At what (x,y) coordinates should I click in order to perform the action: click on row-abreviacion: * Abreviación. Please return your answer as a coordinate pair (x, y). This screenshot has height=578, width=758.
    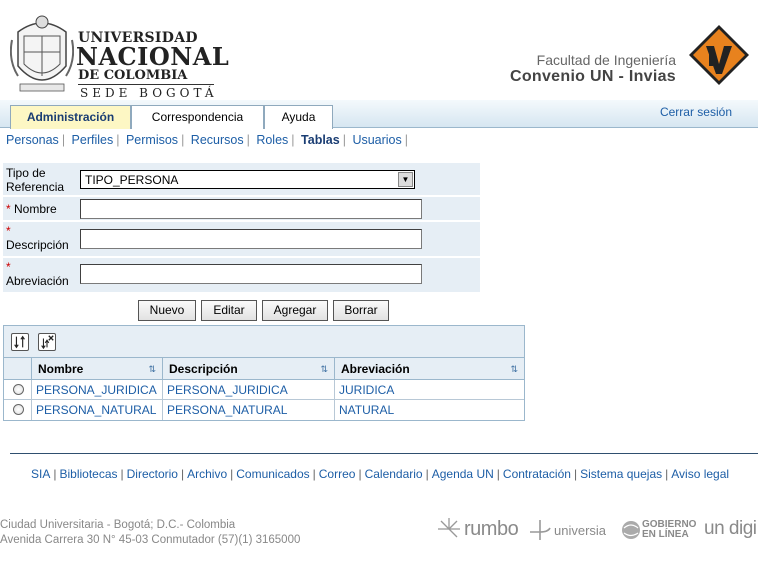
    Looking at the image, I should click on (241, 276).